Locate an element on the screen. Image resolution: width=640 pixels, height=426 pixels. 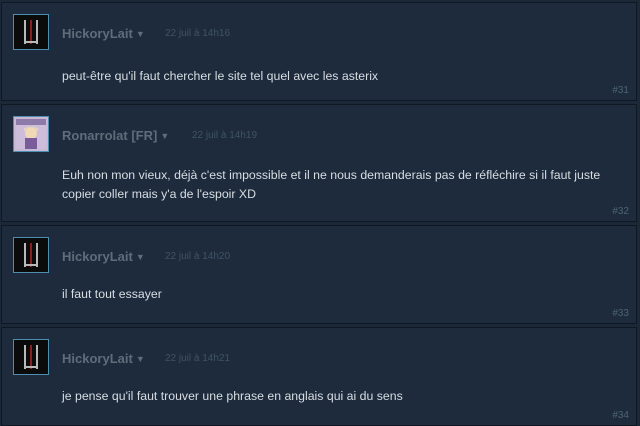
post-number: #34 is located at coordinates (620, 415).